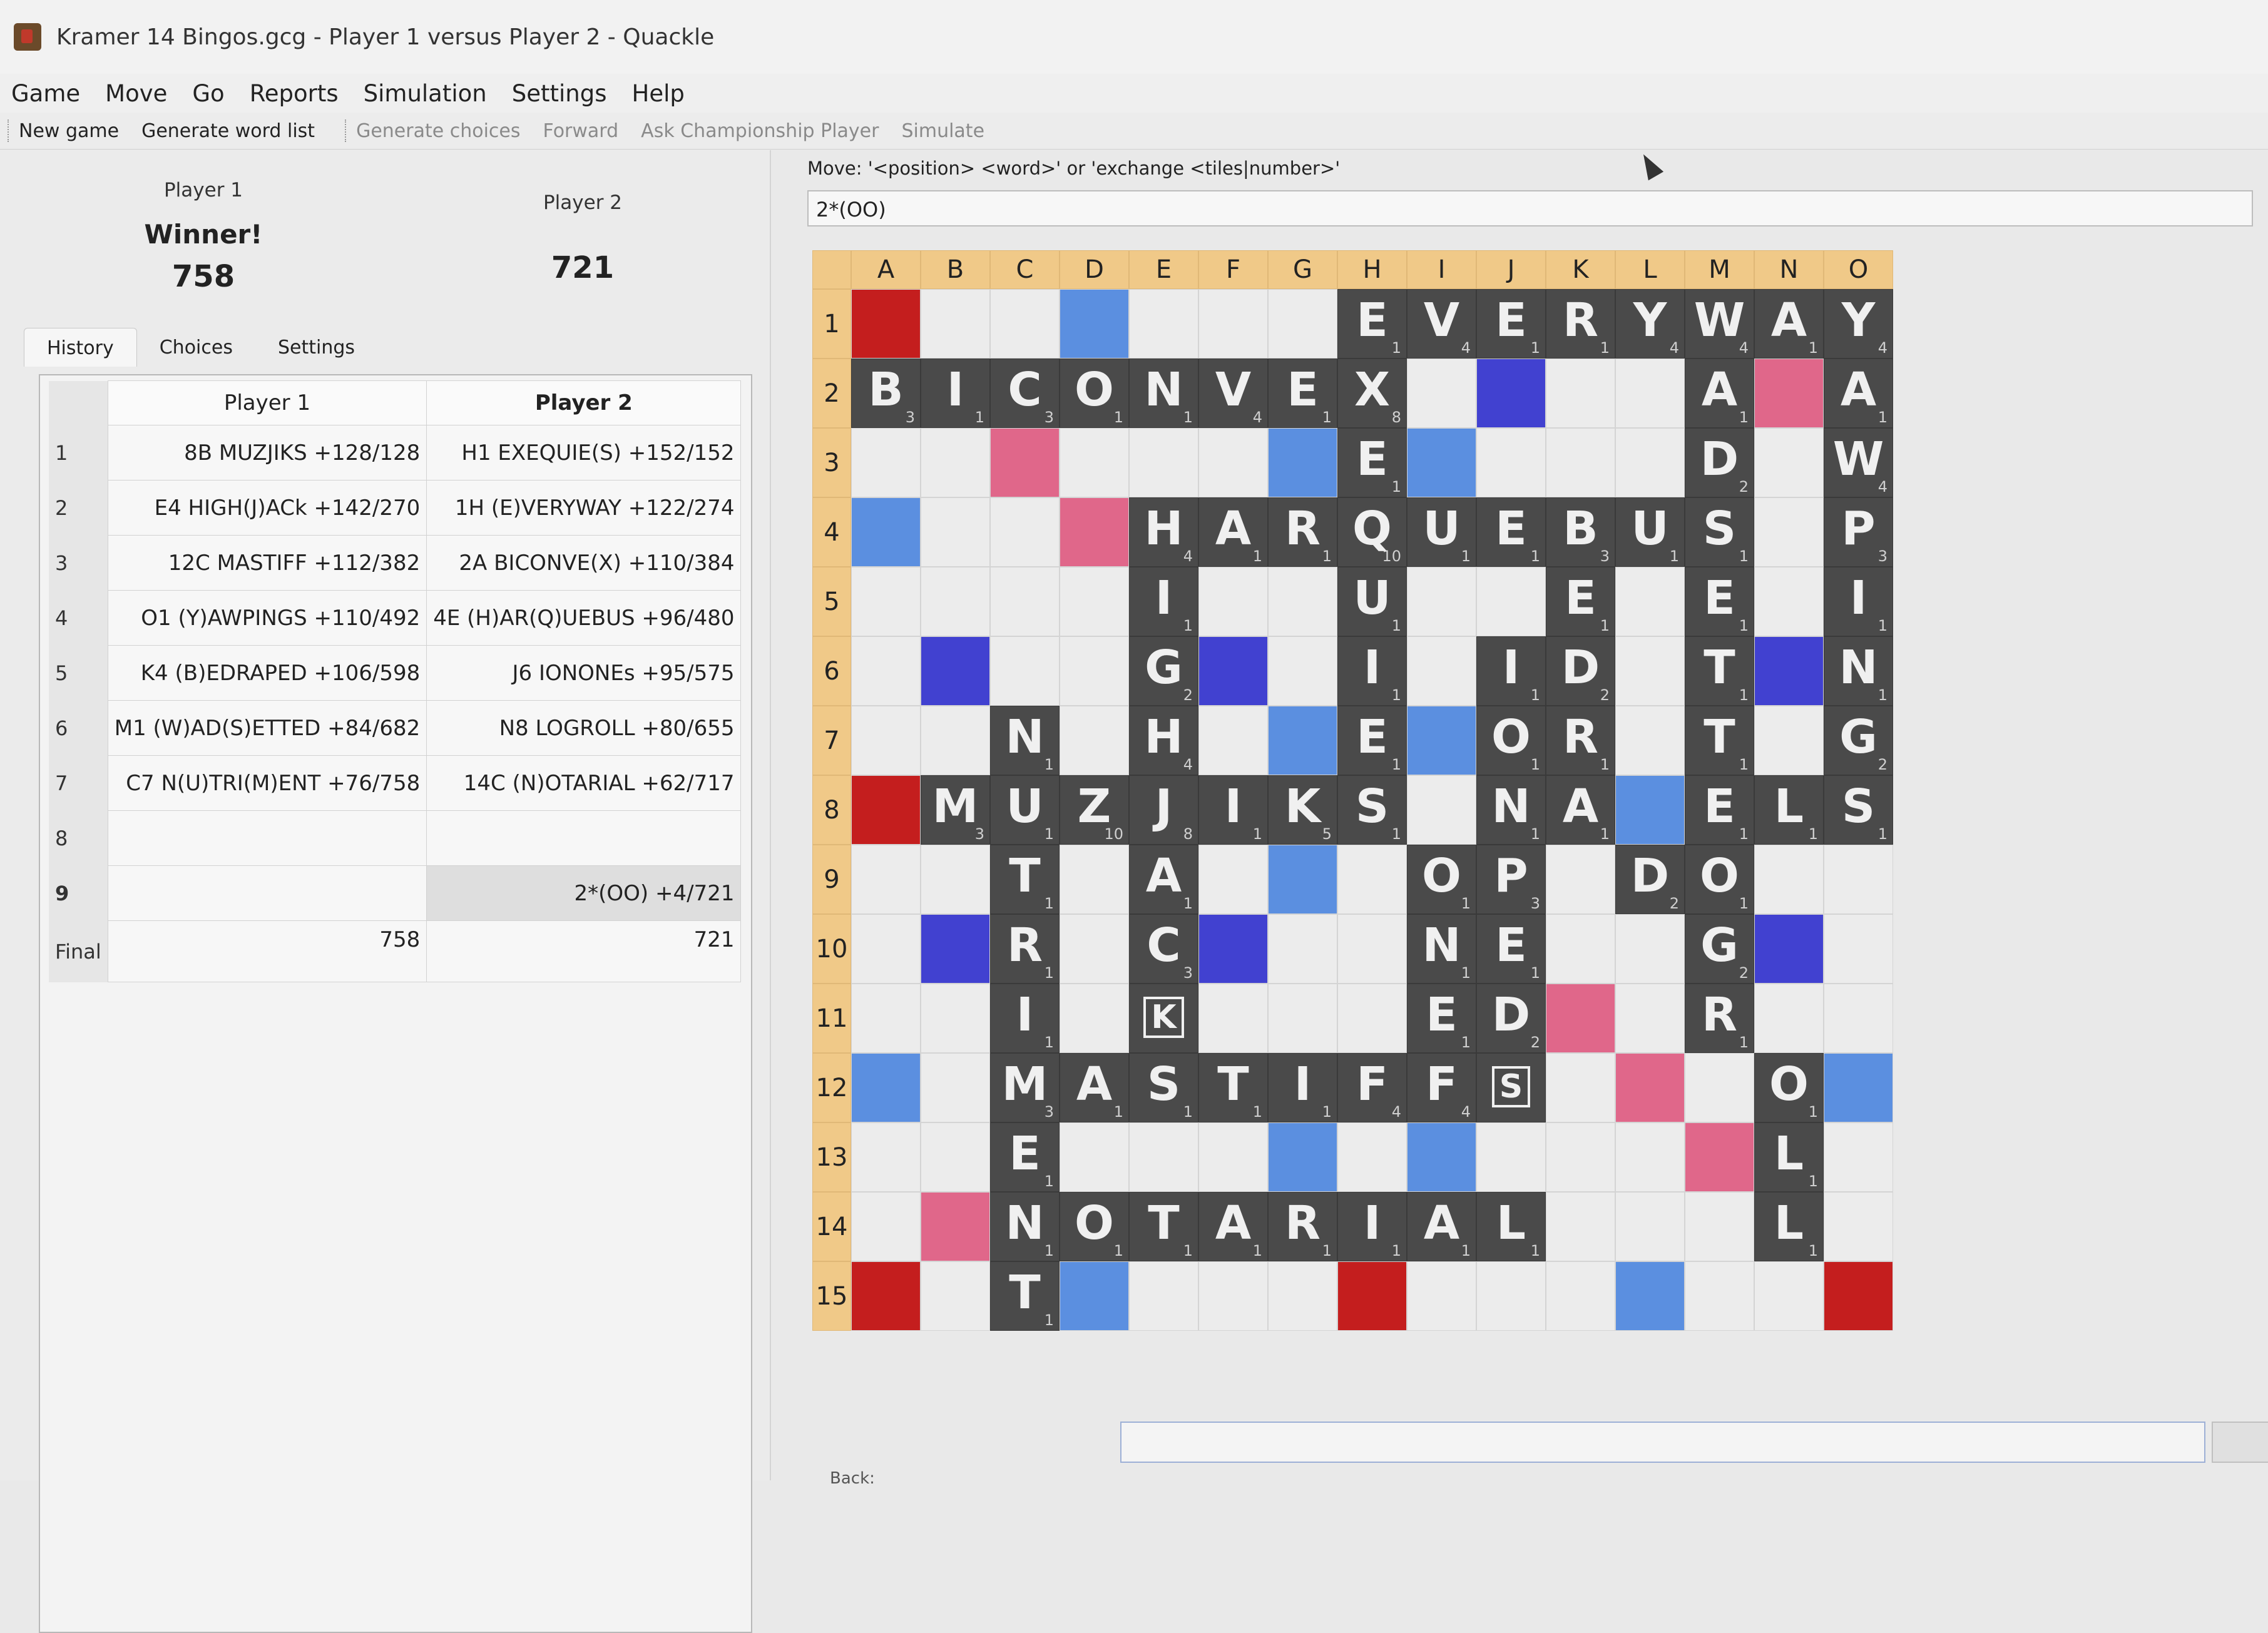 The height and width of the screenshot is (1633, 2268). What do you see at coordinates (1233, 462) in the screenshot?
I see `square-f3` at bounding box center [1233, 462].